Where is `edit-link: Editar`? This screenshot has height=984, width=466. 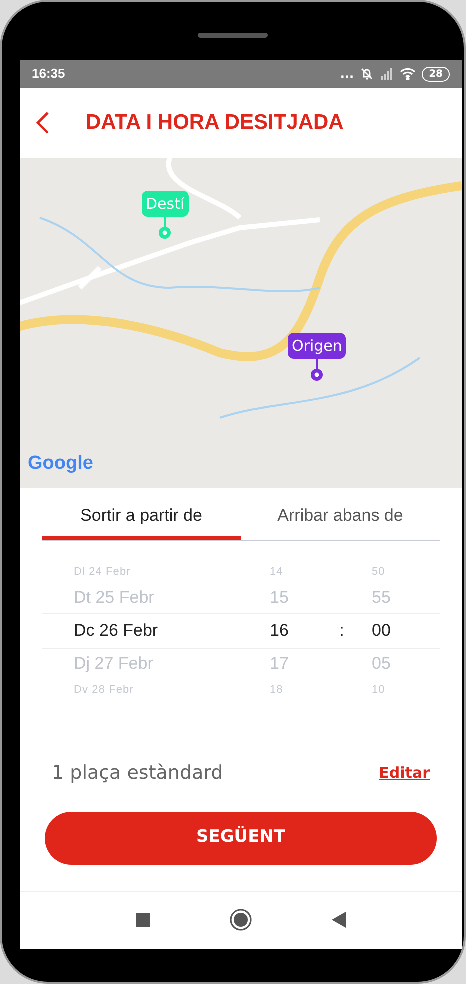 edit-link: Editar is located at coordinates (404, 773).